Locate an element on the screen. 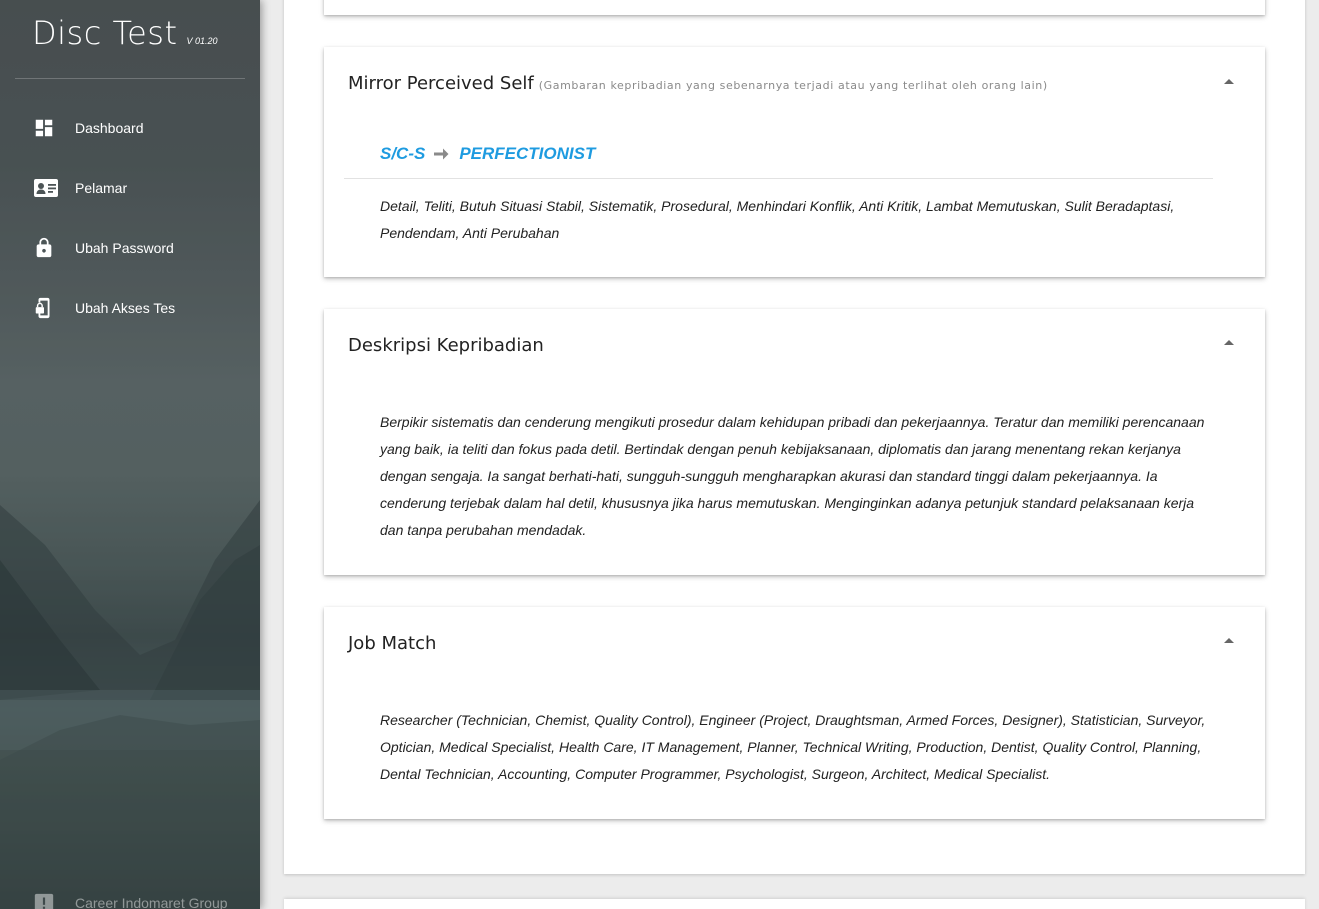  sidebar-divider is located at coordinates (130, 78).